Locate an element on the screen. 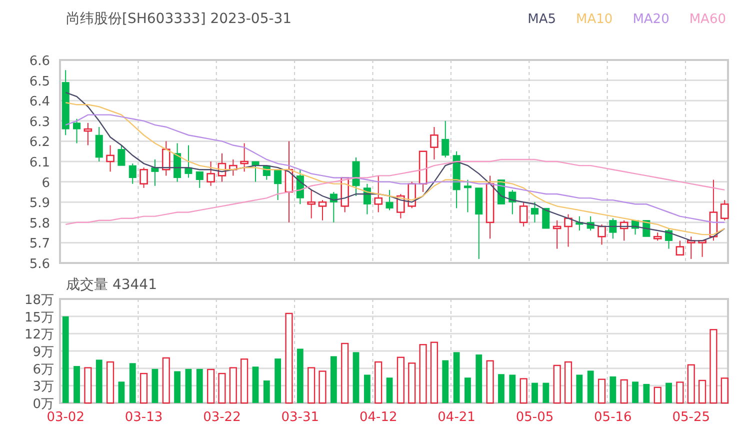 Image resolution: width=740 pixels, height=440 pixels. axis-label: 3万 is located at coordinates (43, 387).